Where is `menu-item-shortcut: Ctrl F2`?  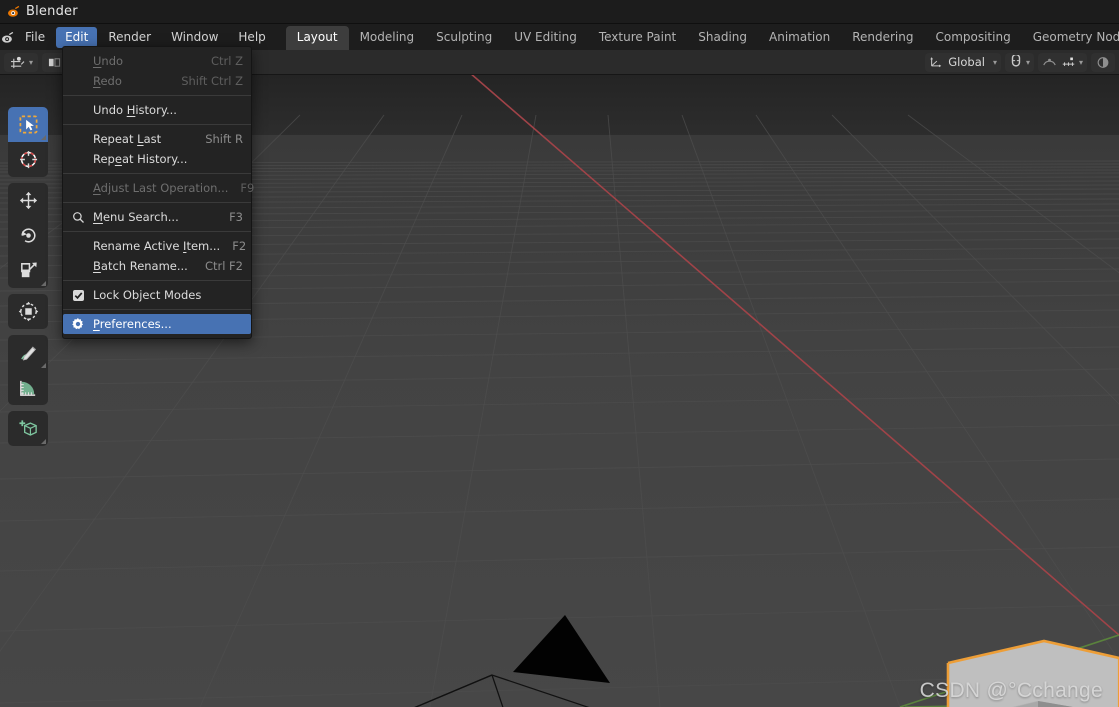 menu-item-shortcut: Ctrl F2 is located at coordinates (223, 266).